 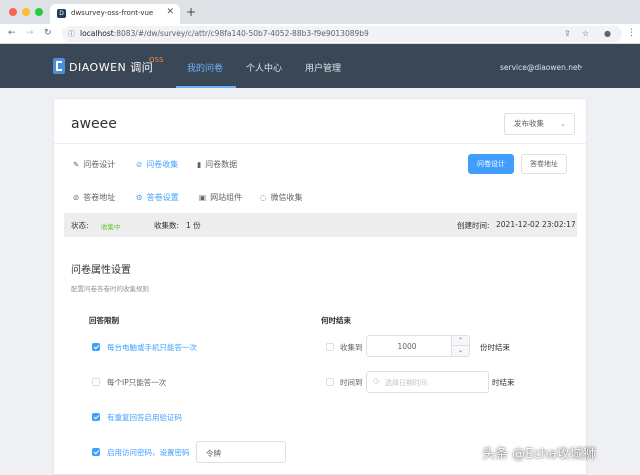 I want to click on forward-icon: →, so click(x=30, y=33).